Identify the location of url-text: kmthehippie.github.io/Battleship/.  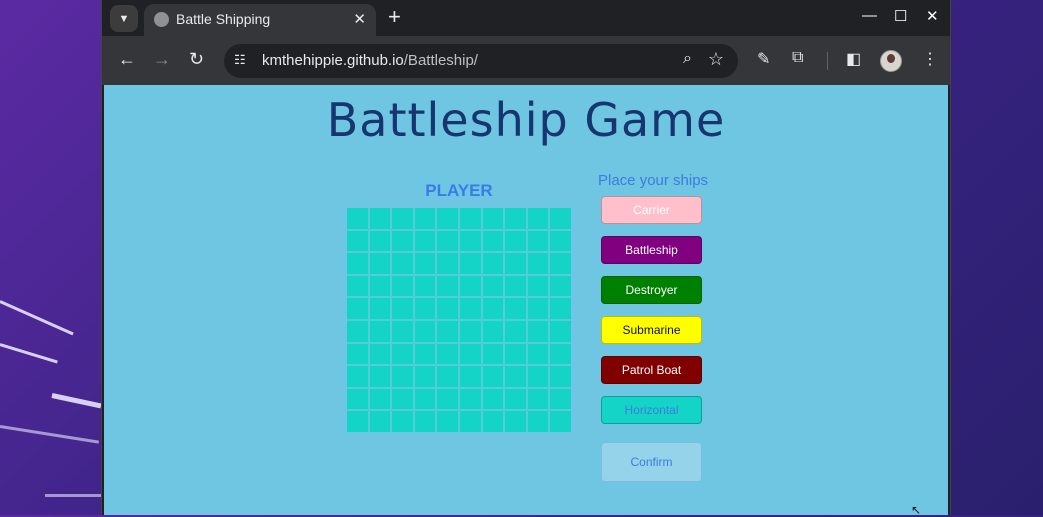
(370, 60).